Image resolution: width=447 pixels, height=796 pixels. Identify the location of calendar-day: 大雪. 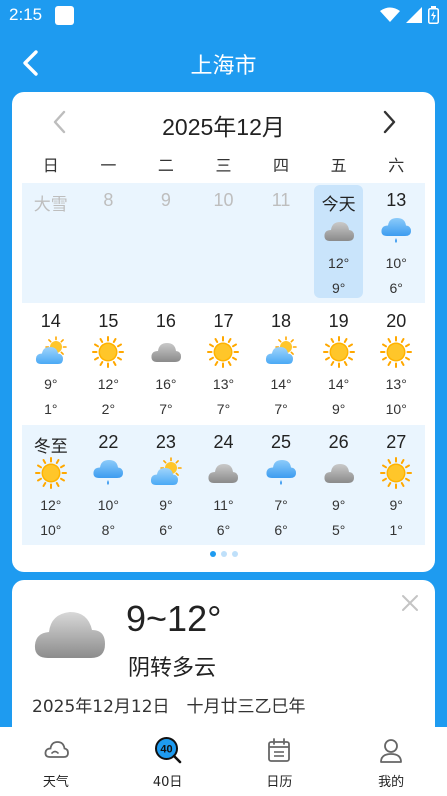
(51, 243).